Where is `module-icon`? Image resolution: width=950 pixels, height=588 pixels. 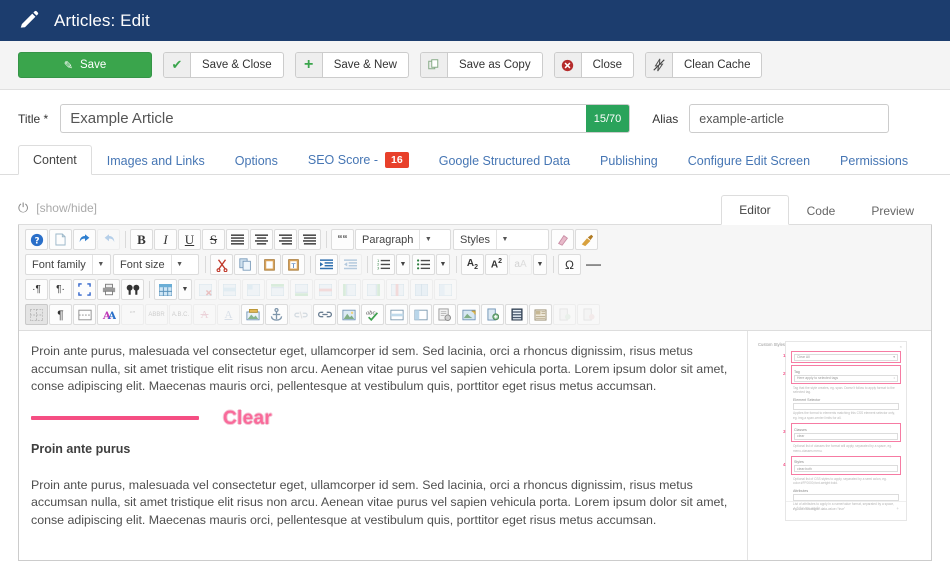
module-icon is located at coordinates (516, 314).